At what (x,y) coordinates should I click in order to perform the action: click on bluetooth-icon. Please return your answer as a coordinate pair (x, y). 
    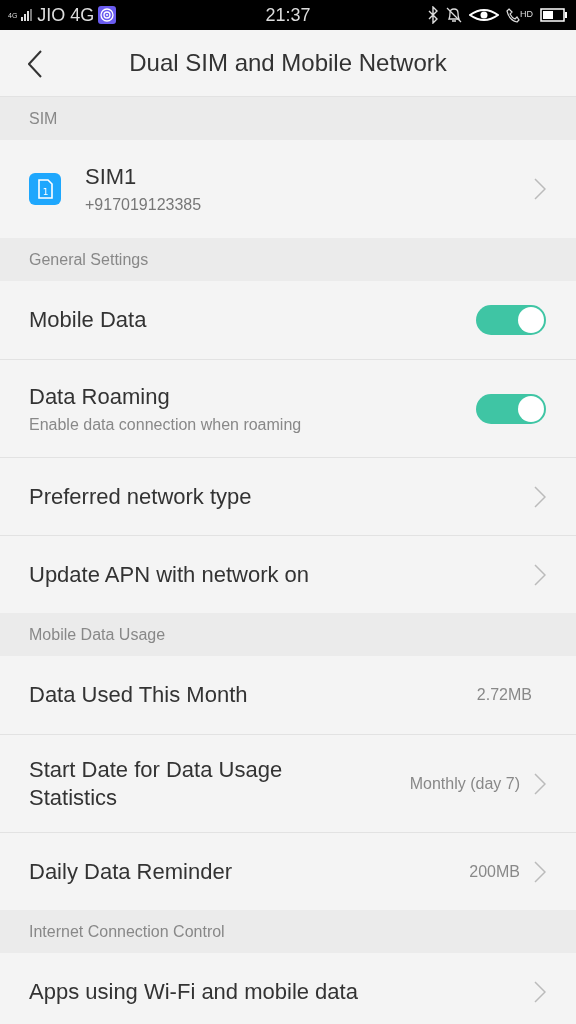
    Looking at the image, I should click on (433, 15).